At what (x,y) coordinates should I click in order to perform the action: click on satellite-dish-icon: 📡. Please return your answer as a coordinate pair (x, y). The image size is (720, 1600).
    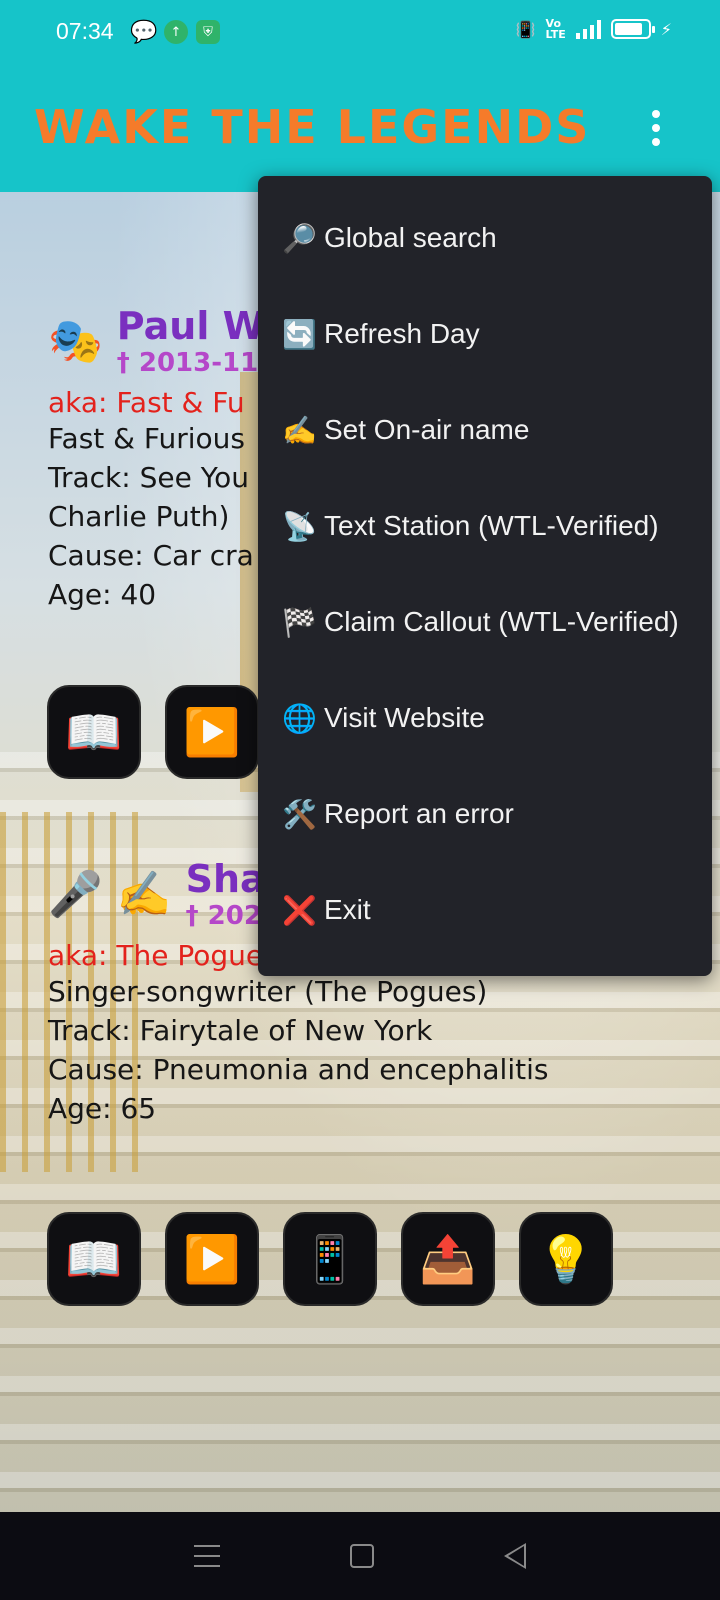
    Looking at the image, I should click on (299, 526).